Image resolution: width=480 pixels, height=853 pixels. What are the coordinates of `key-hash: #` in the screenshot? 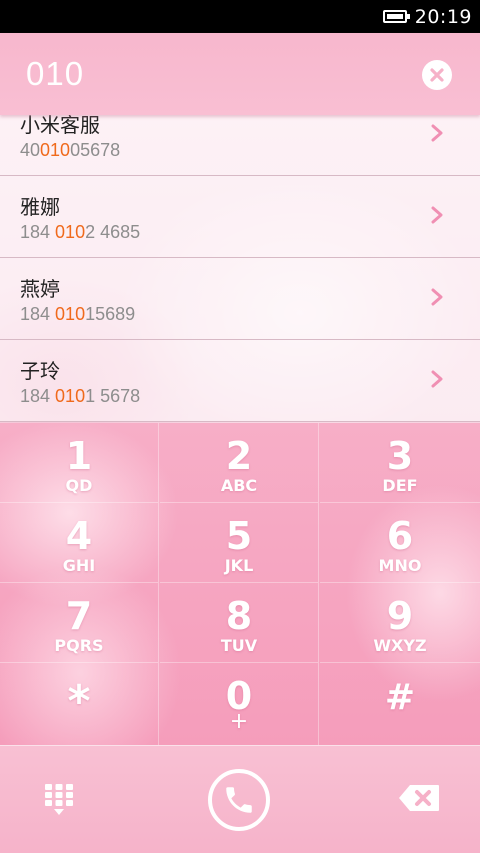 It's located at (400, 704).